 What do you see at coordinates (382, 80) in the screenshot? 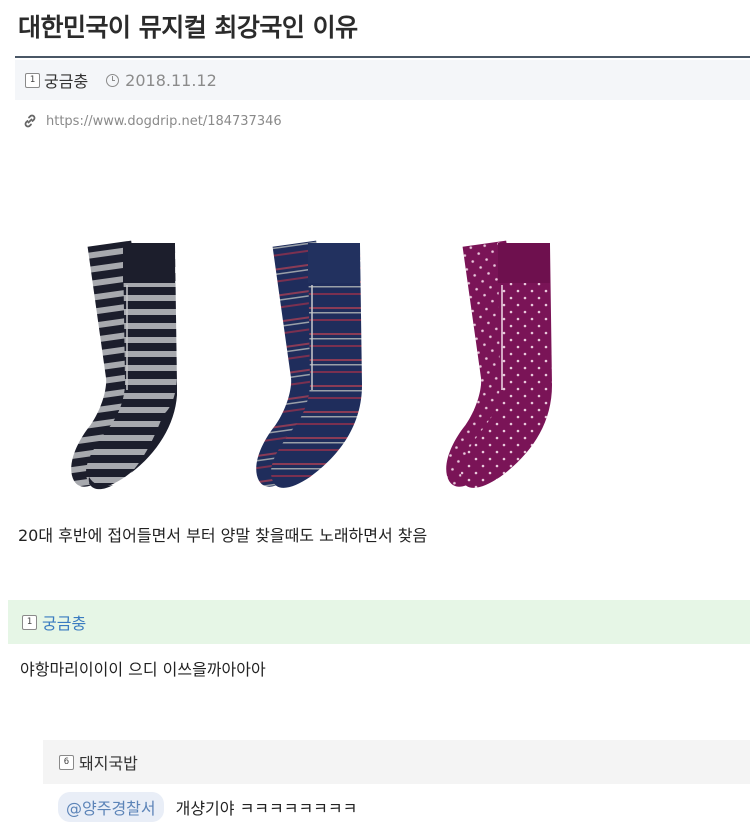
I see `post-meta-bar: 1 궁금충 2018.11.12` at bounding box center [382, 80].